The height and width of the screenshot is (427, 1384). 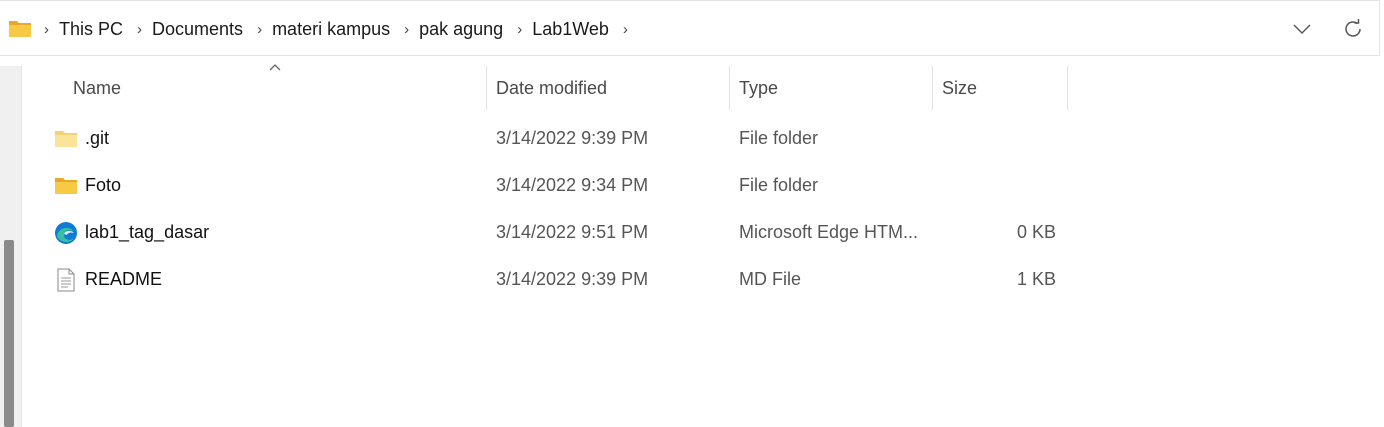 What do you see at coordinates (570, 29) in the screenshot?
I see `breadcrumb-item: Lab1Web` at bounding box center [570, 29].